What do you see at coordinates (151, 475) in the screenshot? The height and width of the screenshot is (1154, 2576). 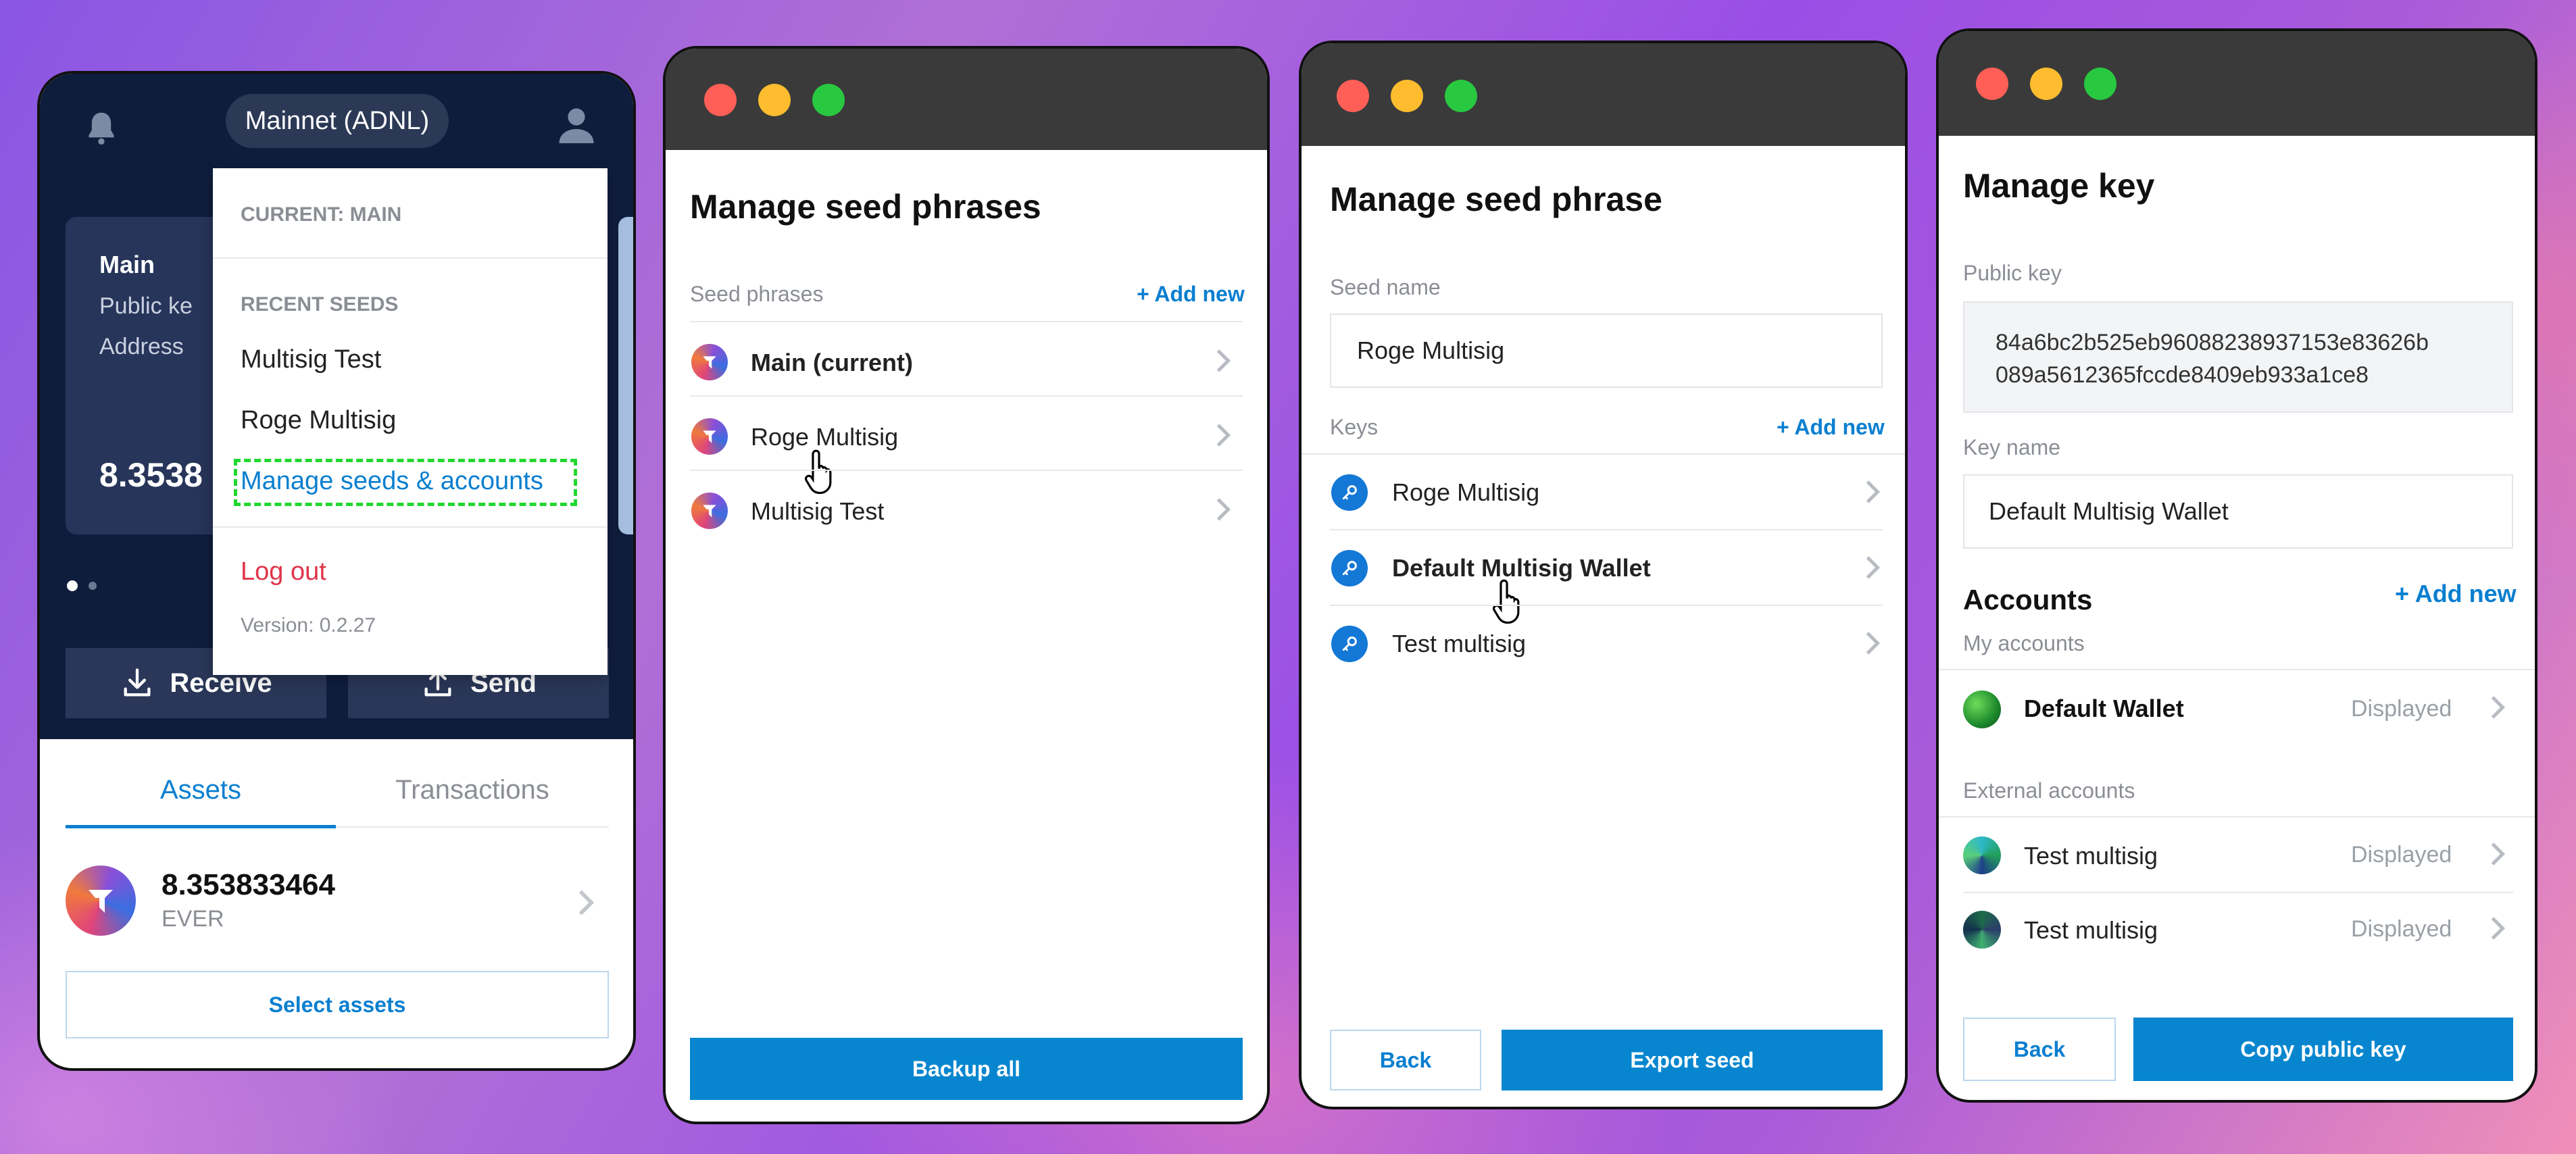 I see `card-balance: 8.3538` at bounding box center [151, 475].